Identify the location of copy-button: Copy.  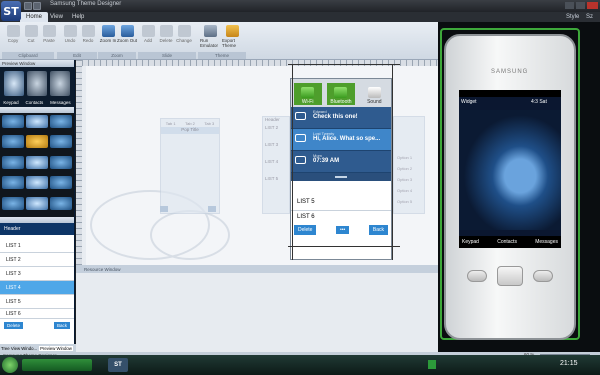
(13, 38).